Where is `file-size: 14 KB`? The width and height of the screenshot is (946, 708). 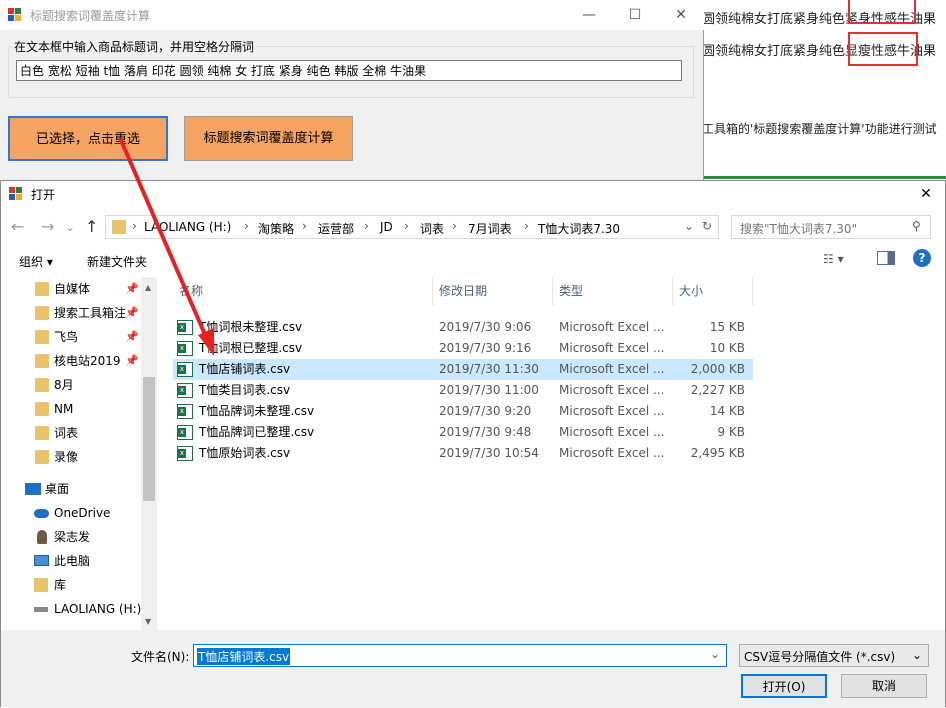
file-size: 14 KB is located at coordinates (727, 411).